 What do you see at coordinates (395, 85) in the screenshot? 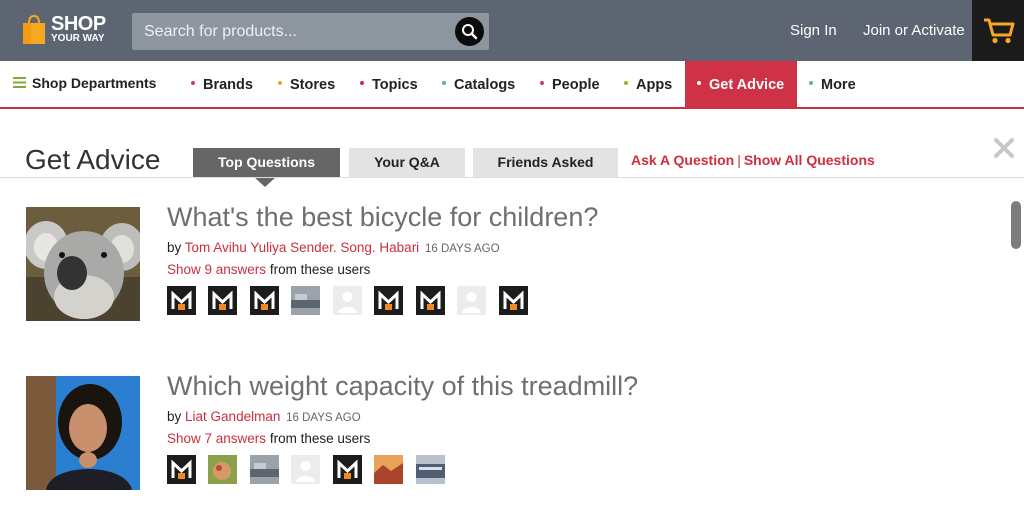
I see `nav-item-label: Topics` at bounding box center [395, 85].